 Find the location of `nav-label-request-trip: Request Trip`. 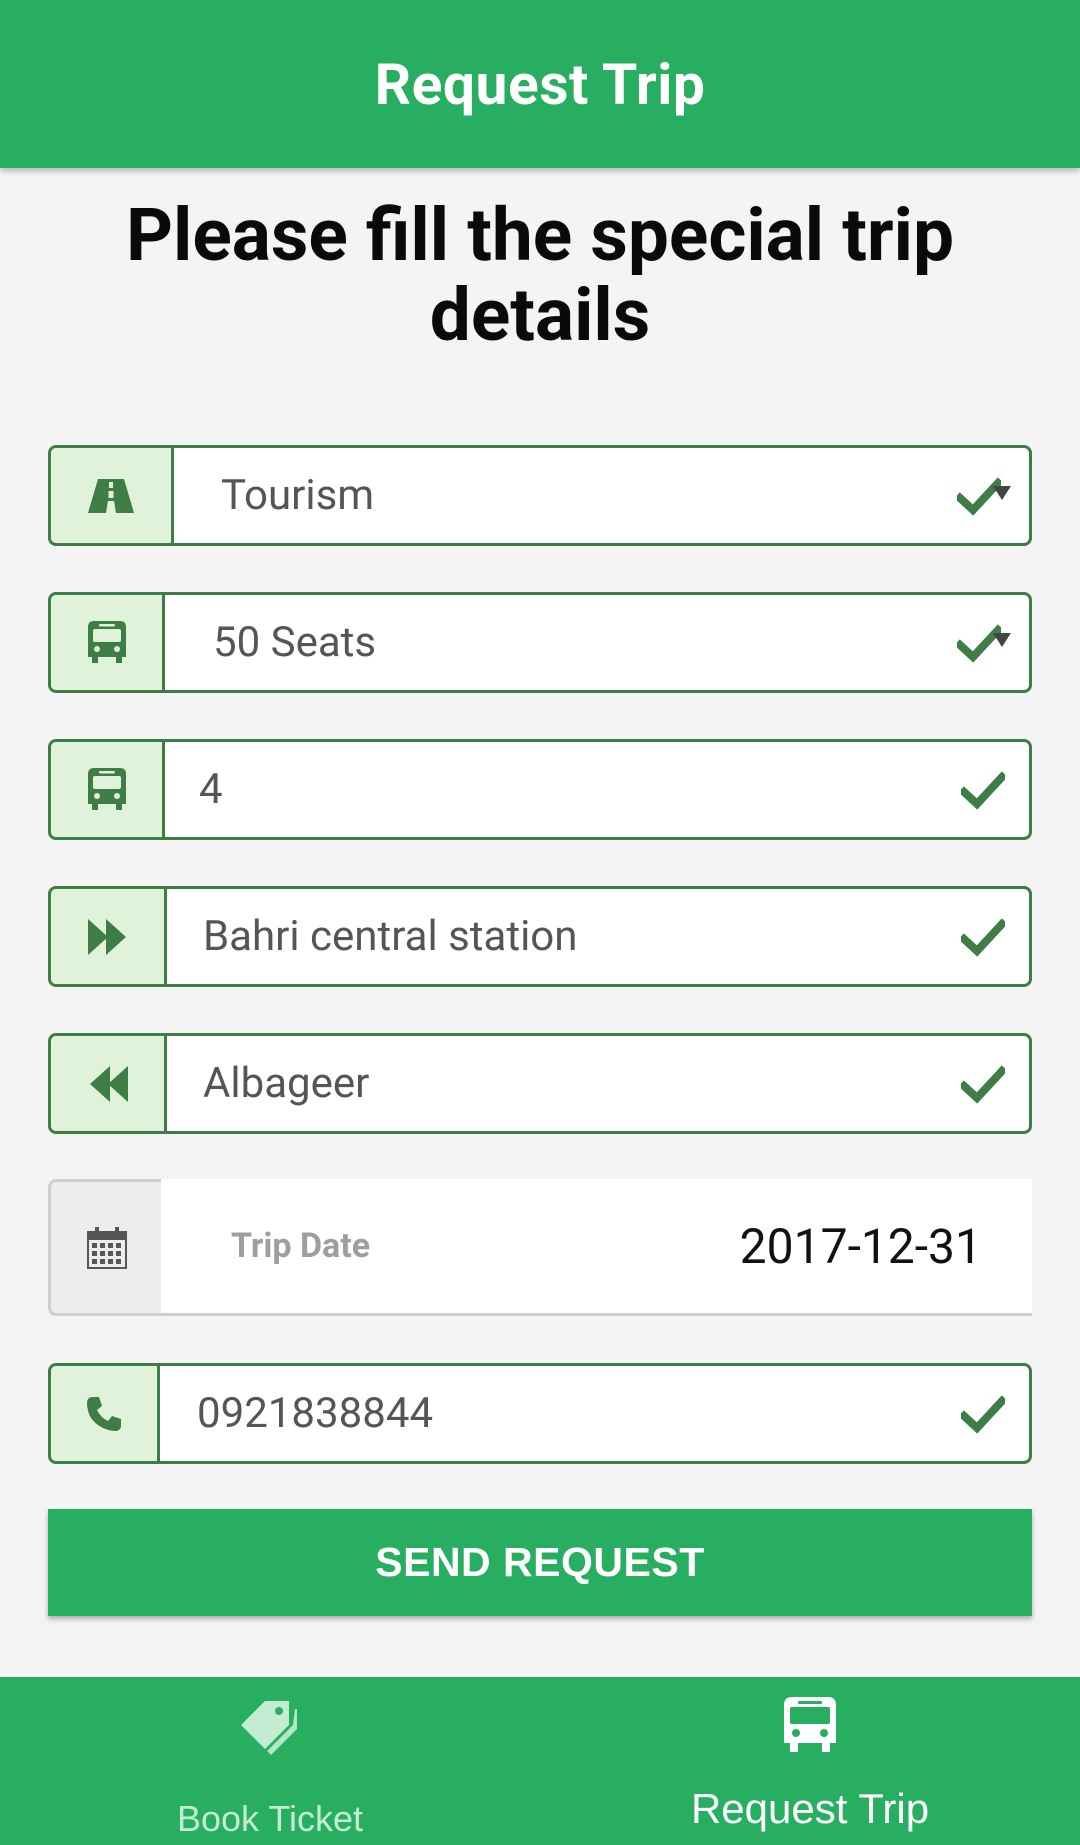

nav-label-request-trip: Request Trip is located at coordinates (810, 1808).